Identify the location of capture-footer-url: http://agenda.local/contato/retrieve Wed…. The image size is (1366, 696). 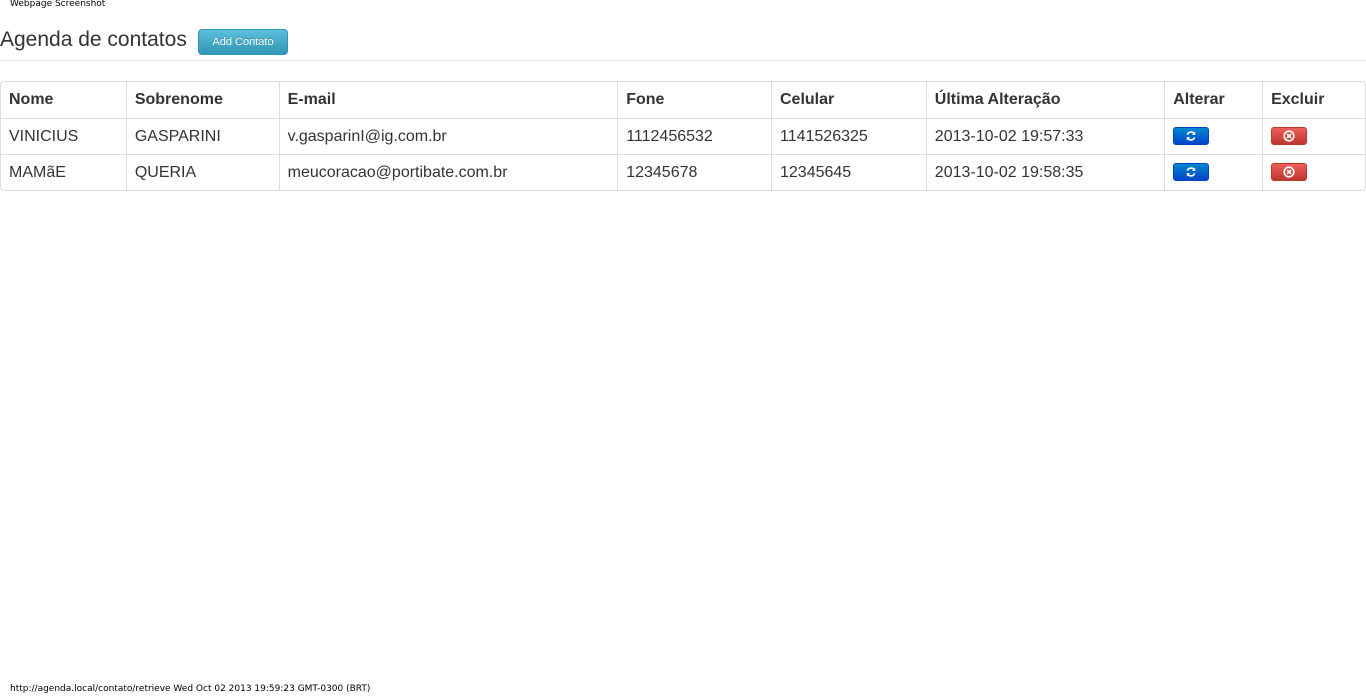
(190, 689).